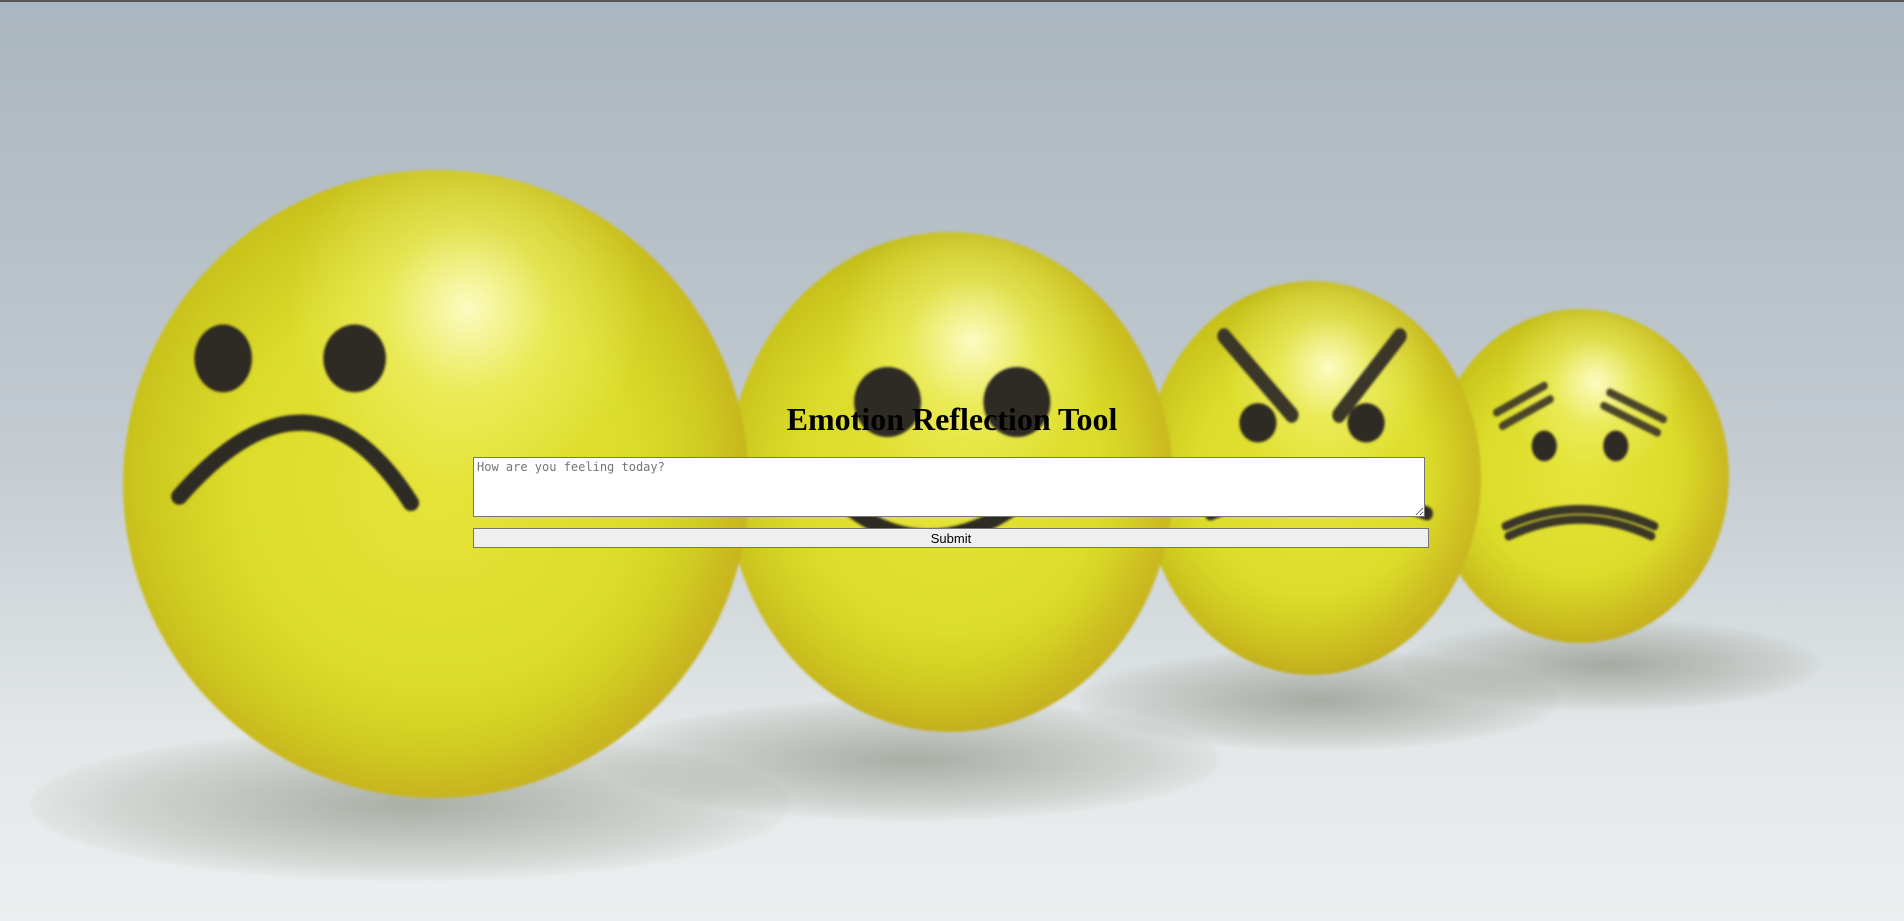 This screenshot has width=1904, height=921. I want to click on submit-button: Submit, so click(951, 538).